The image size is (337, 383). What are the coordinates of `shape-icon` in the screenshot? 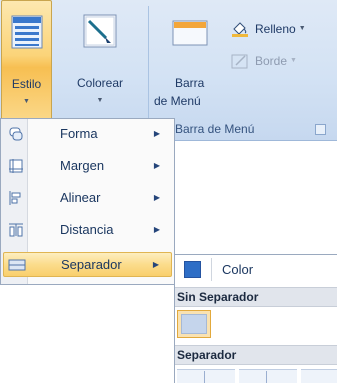 It's located at (16, 134).